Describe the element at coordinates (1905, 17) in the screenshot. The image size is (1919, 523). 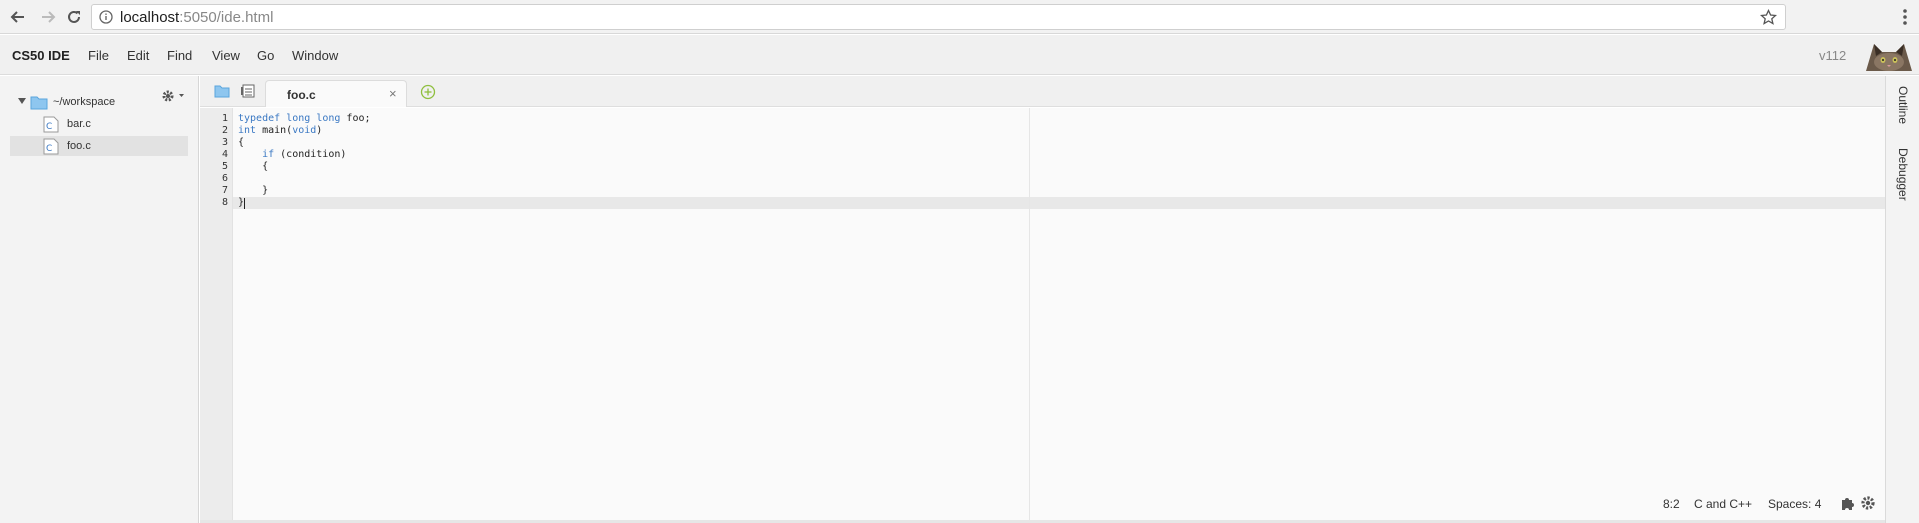
I see `kebab-icon` at that location.